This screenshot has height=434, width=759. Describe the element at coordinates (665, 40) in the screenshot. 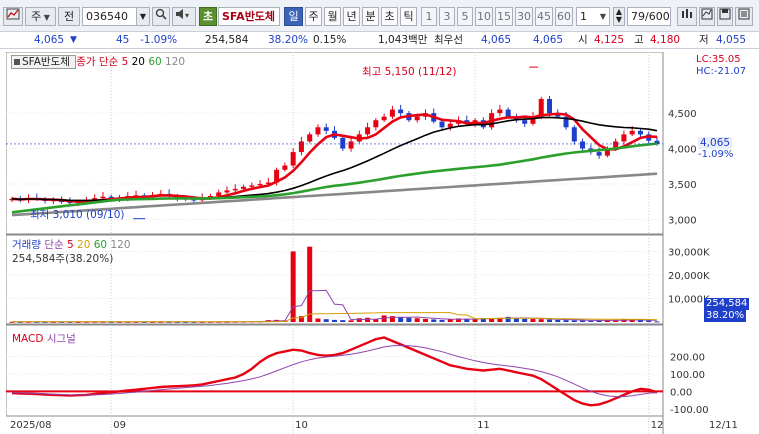

I see `high-price: 4,180` at that location.